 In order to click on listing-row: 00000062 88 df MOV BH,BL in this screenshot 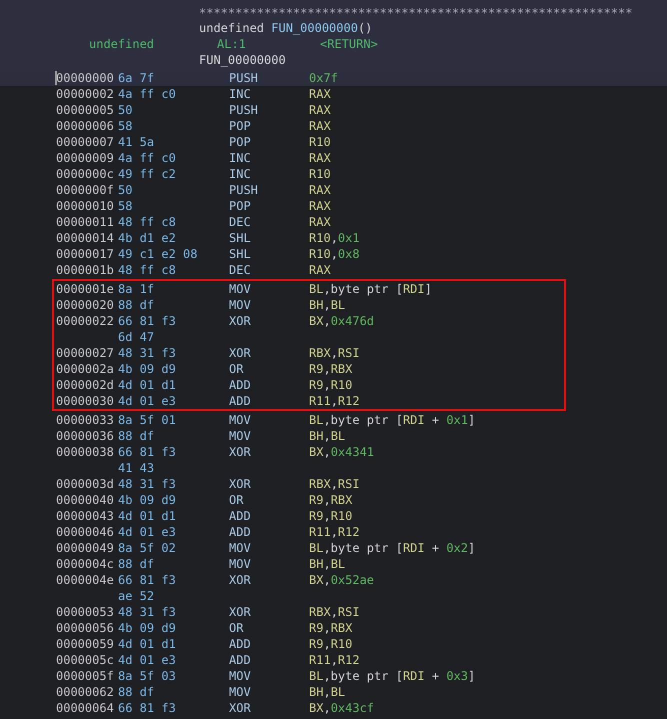, I will do `click(333, 692)`.